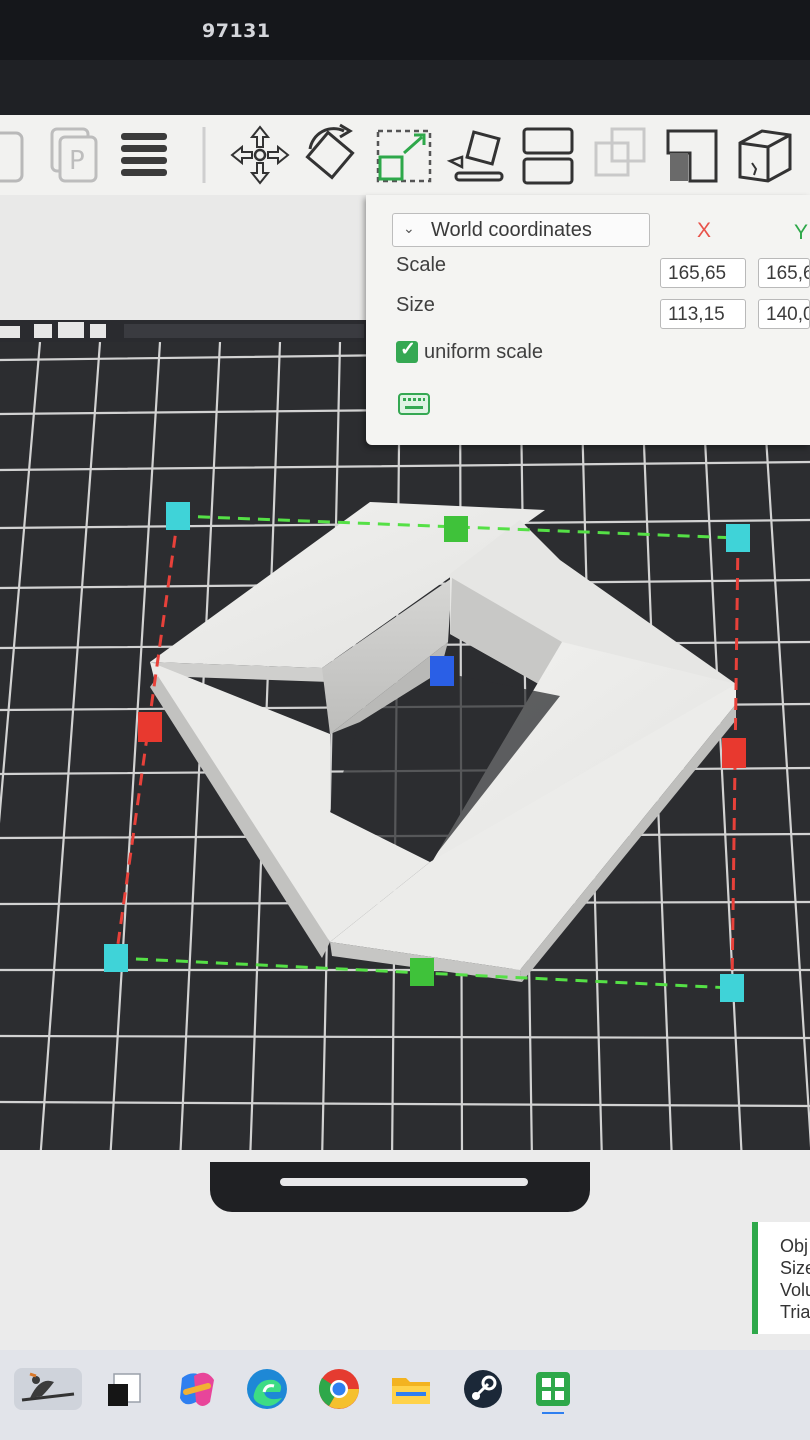  I want to click on parts-icon: P, so click(78, 155).